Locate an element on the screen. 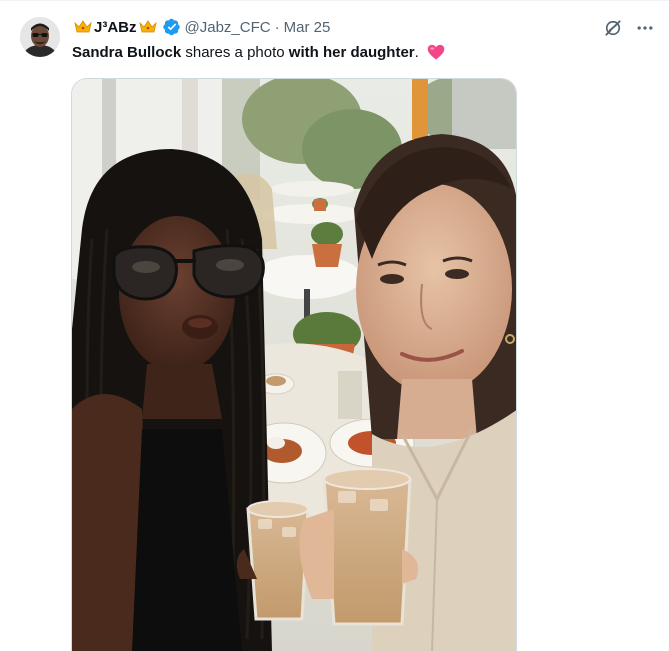 This screenshot has height=651, width=669. more-horizontal-icon is located at coordinates (645, 28).